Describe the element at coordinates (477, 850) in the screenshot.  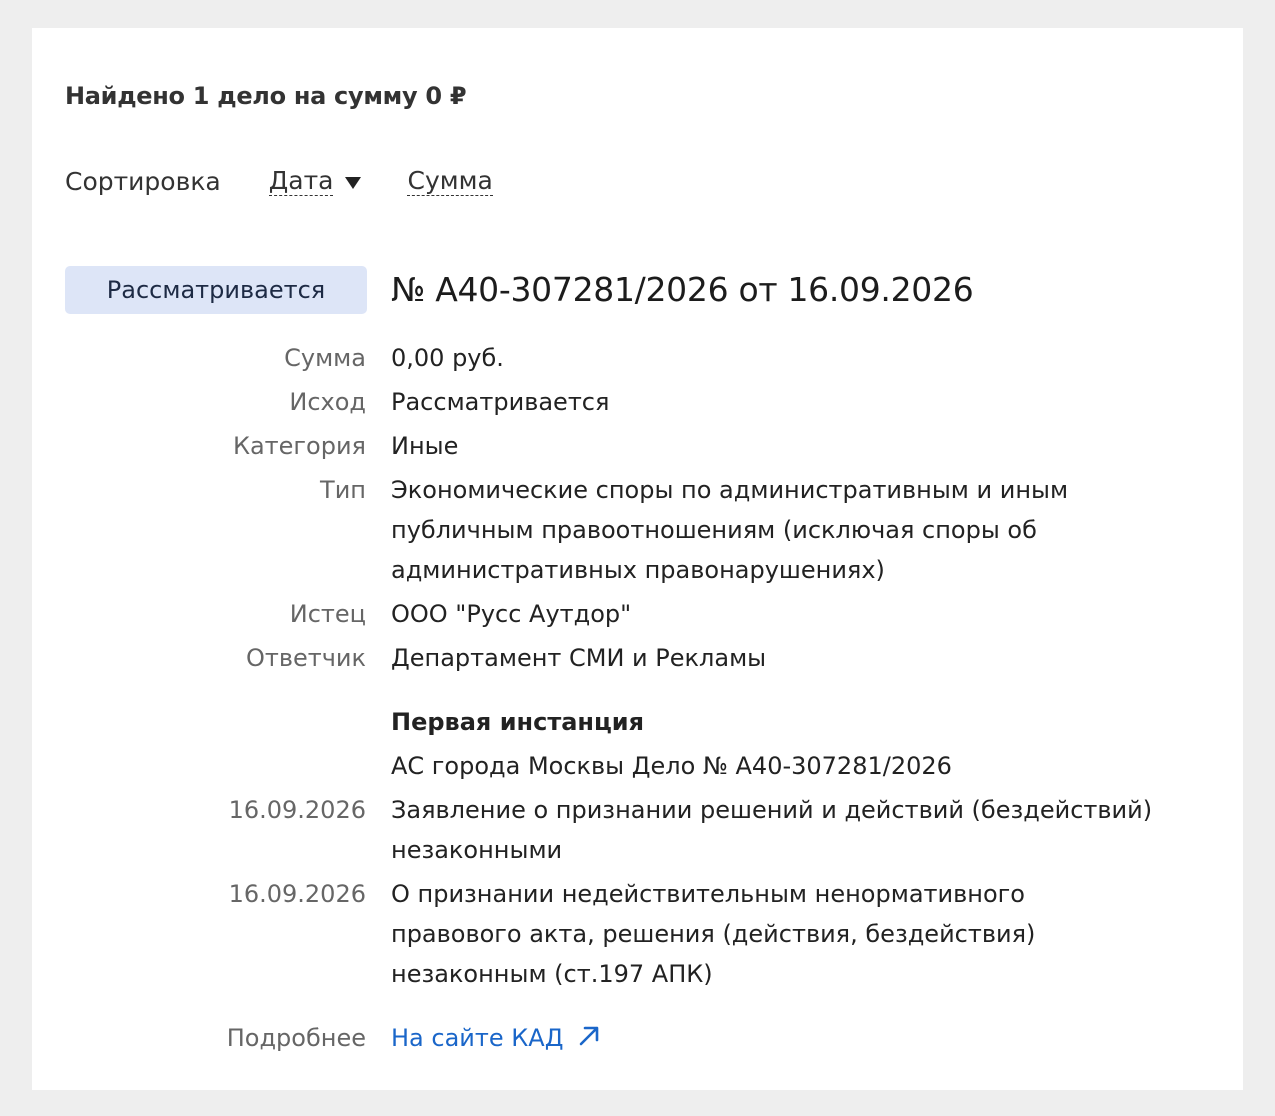
I see `event-line: незаконными` at that location.